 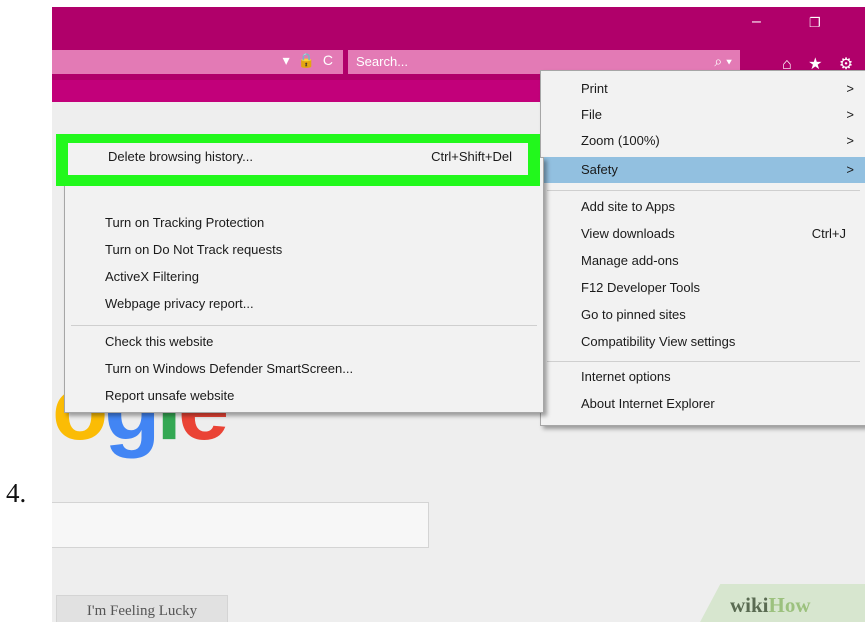 I want to click on menu-item-add-site-to-apps: Add site to Apps, so click(x=703, y=207).